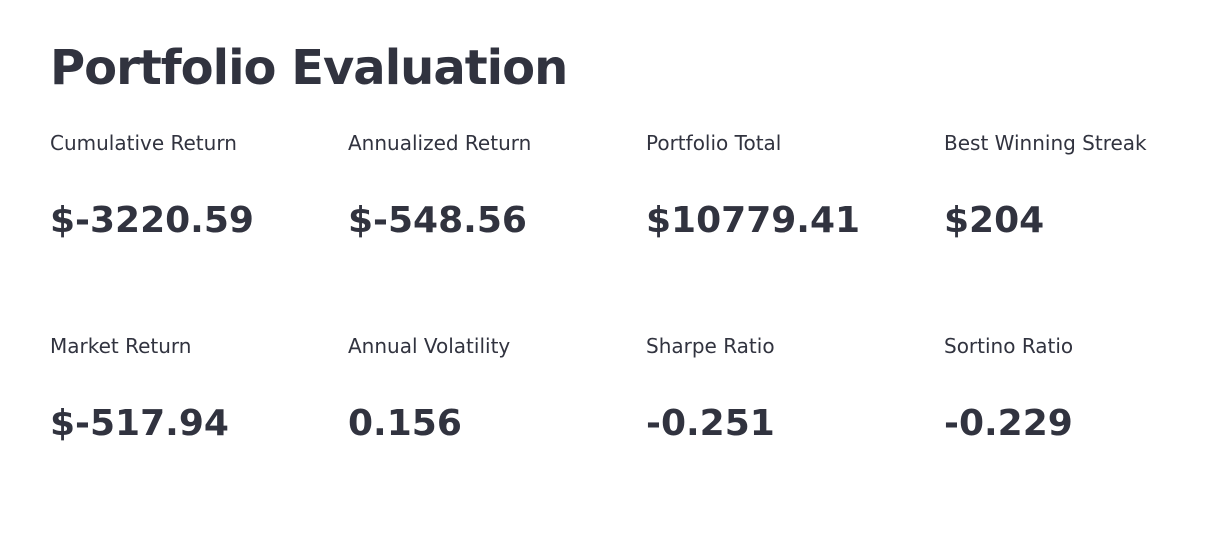 This screenshot has width=1230, height=550. I want to click on metric-sharpe-ratio: Sharpe Ratio -0.251, so click(791, 401).